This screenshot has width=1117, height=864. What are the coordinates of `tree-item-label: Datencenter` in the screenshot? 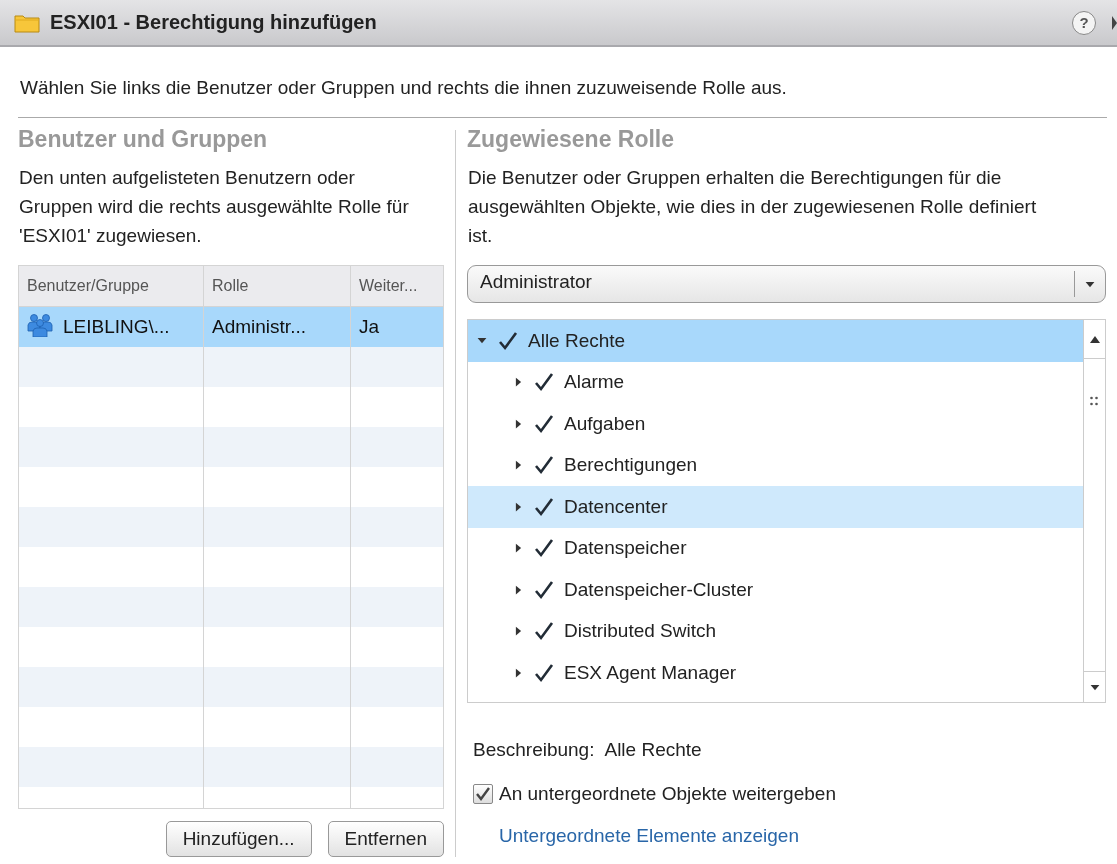 It's located at (616, 506).